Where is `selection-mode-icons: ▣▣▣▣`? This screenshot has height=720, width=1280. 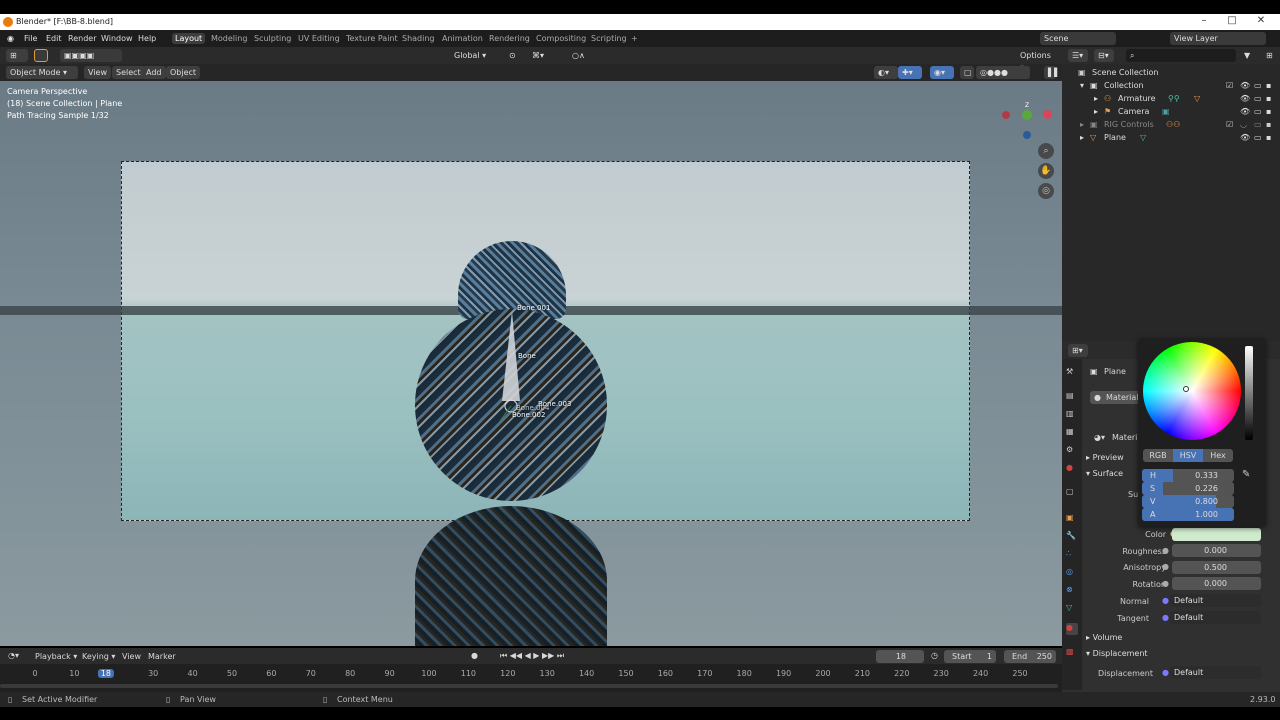
selection-mode-icons: ▣▣▣▣ is located at coordinates (91, 55).